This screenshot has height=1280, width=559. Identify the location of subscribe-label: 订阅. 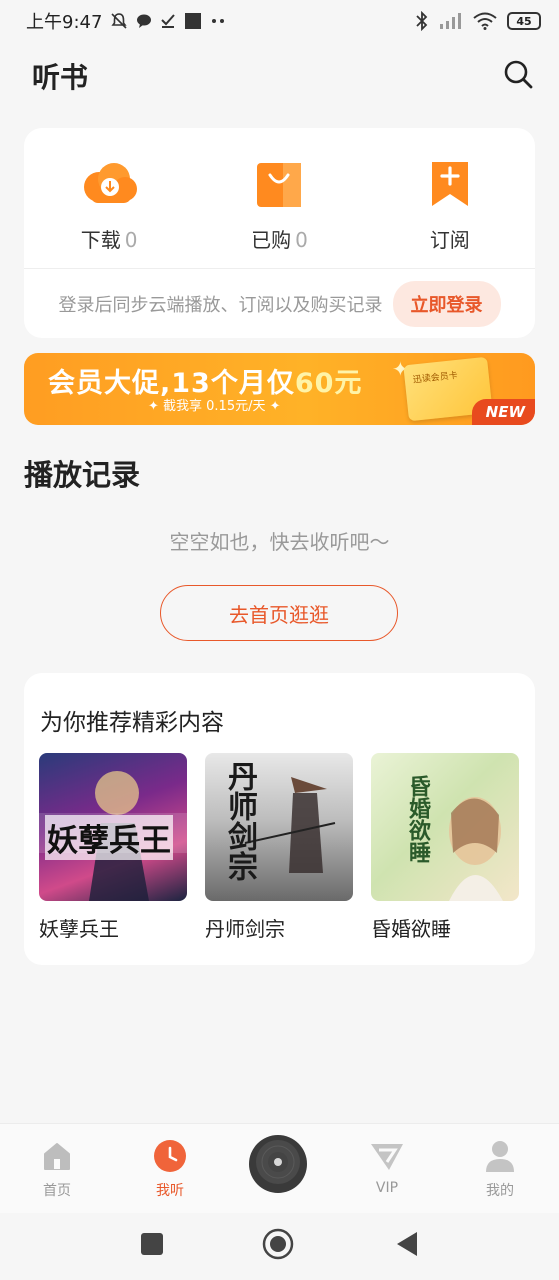
(449, 240).